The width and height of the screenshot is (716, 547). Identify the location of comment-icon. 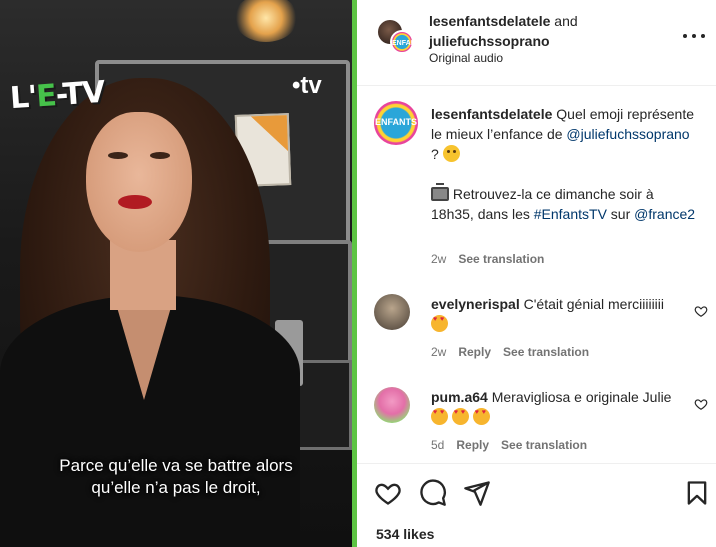
(433, 493).